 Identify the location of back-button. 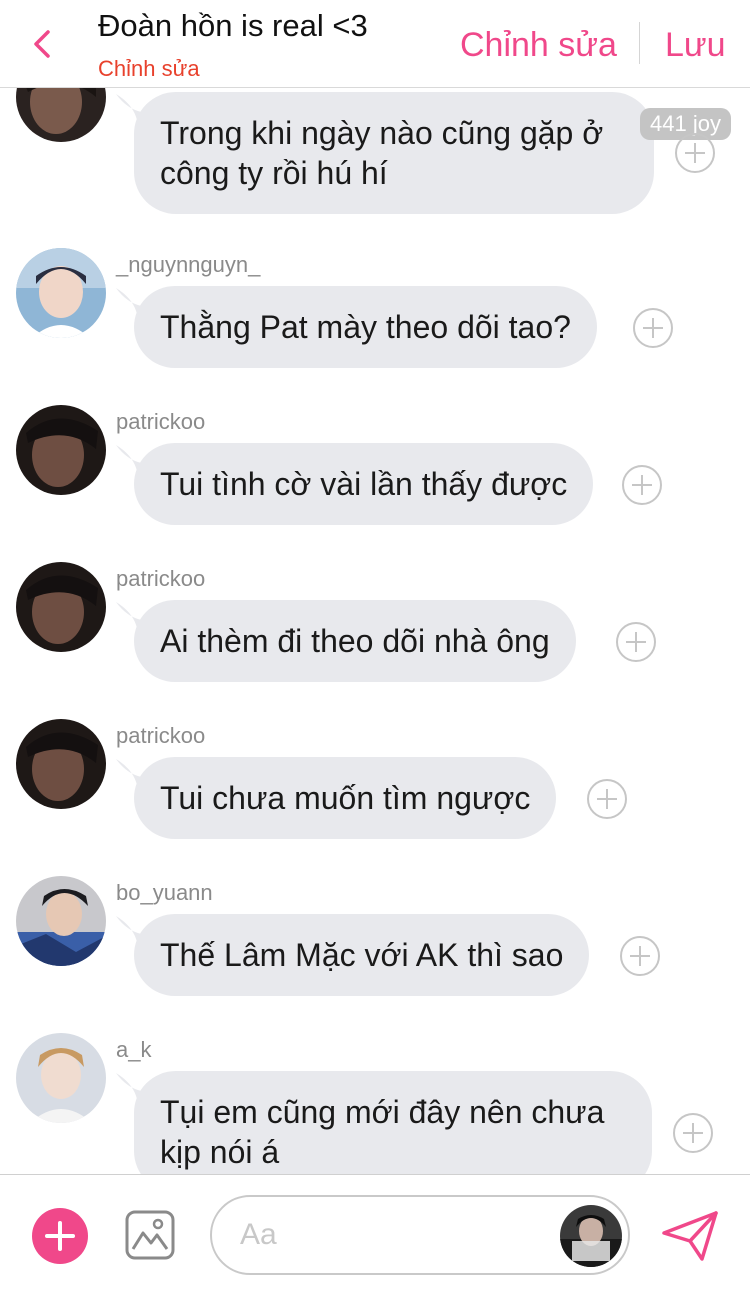
(44, 44).